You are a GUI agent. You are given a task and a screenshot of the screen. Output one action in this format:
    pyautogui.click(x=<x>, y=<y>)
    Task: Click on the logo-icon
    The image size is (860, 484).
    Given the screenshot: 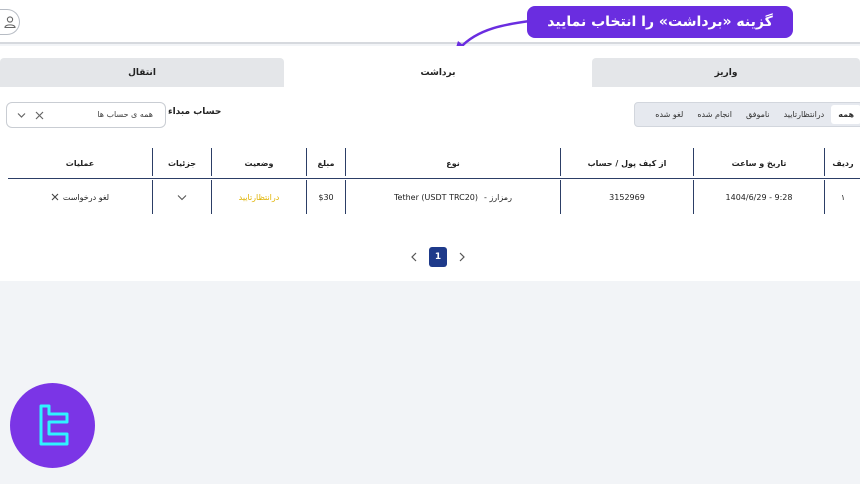 What is the action you would take?
    pyautogui.click(x=53, y=424)
    